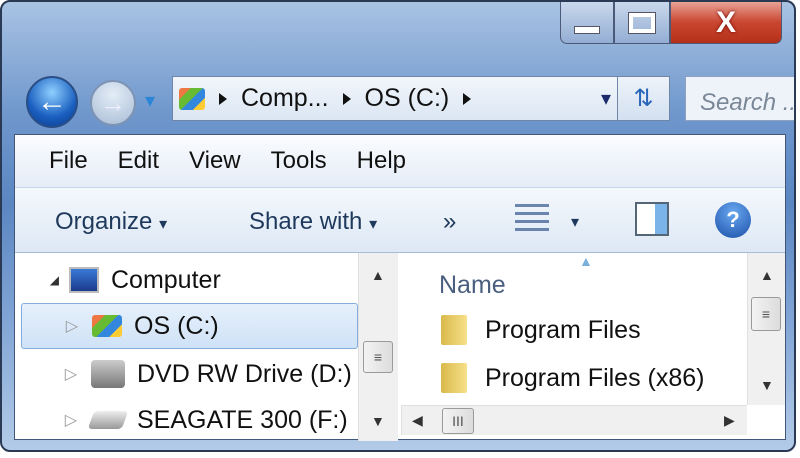 The height and width of the screenshot is (458, 800). Describe the element at coordinates (729, 420) in the screenshot. I see `scroll-right-icon: ▶` at that location.